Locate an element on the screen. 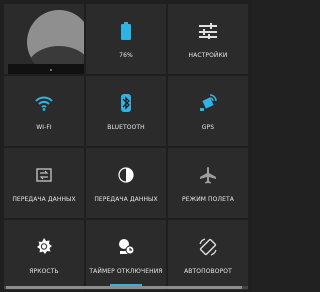  battery-label: 76% is located at coordinates (126, 55).